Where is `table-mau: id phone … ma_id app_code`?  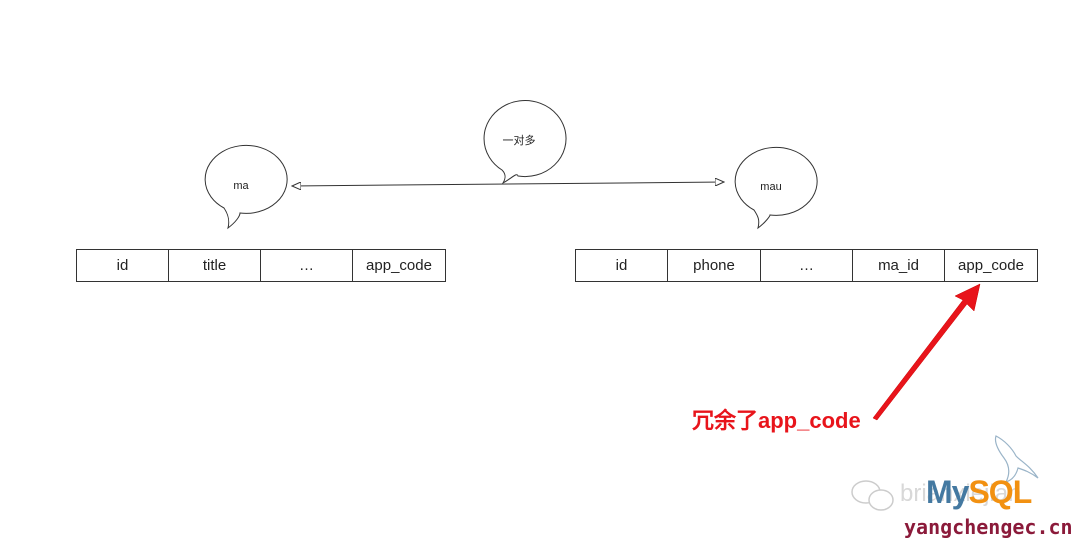
table-mau: id phone … ma_id app_code is located at coordinates (806, 265).